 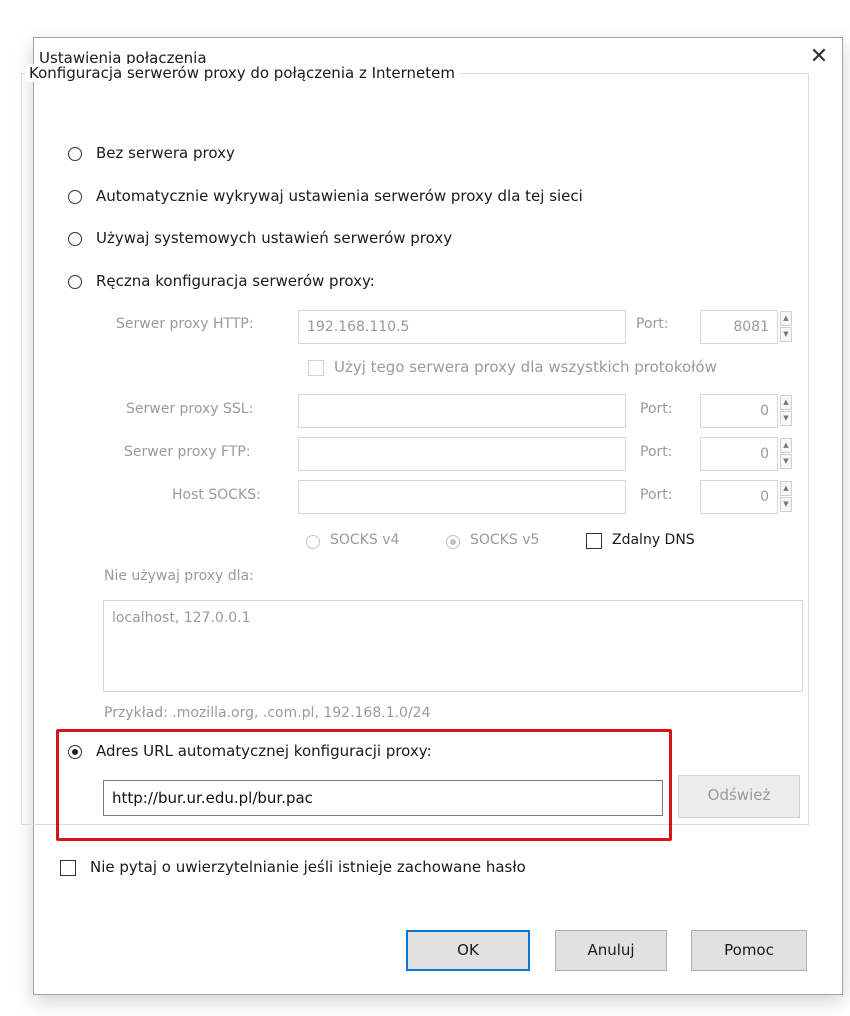 What do you see at coordinates (185, 324) in the screenshot?
I see `http-proxy-label: Serwer proxy HTTP:` at bounding box center [185, 324].